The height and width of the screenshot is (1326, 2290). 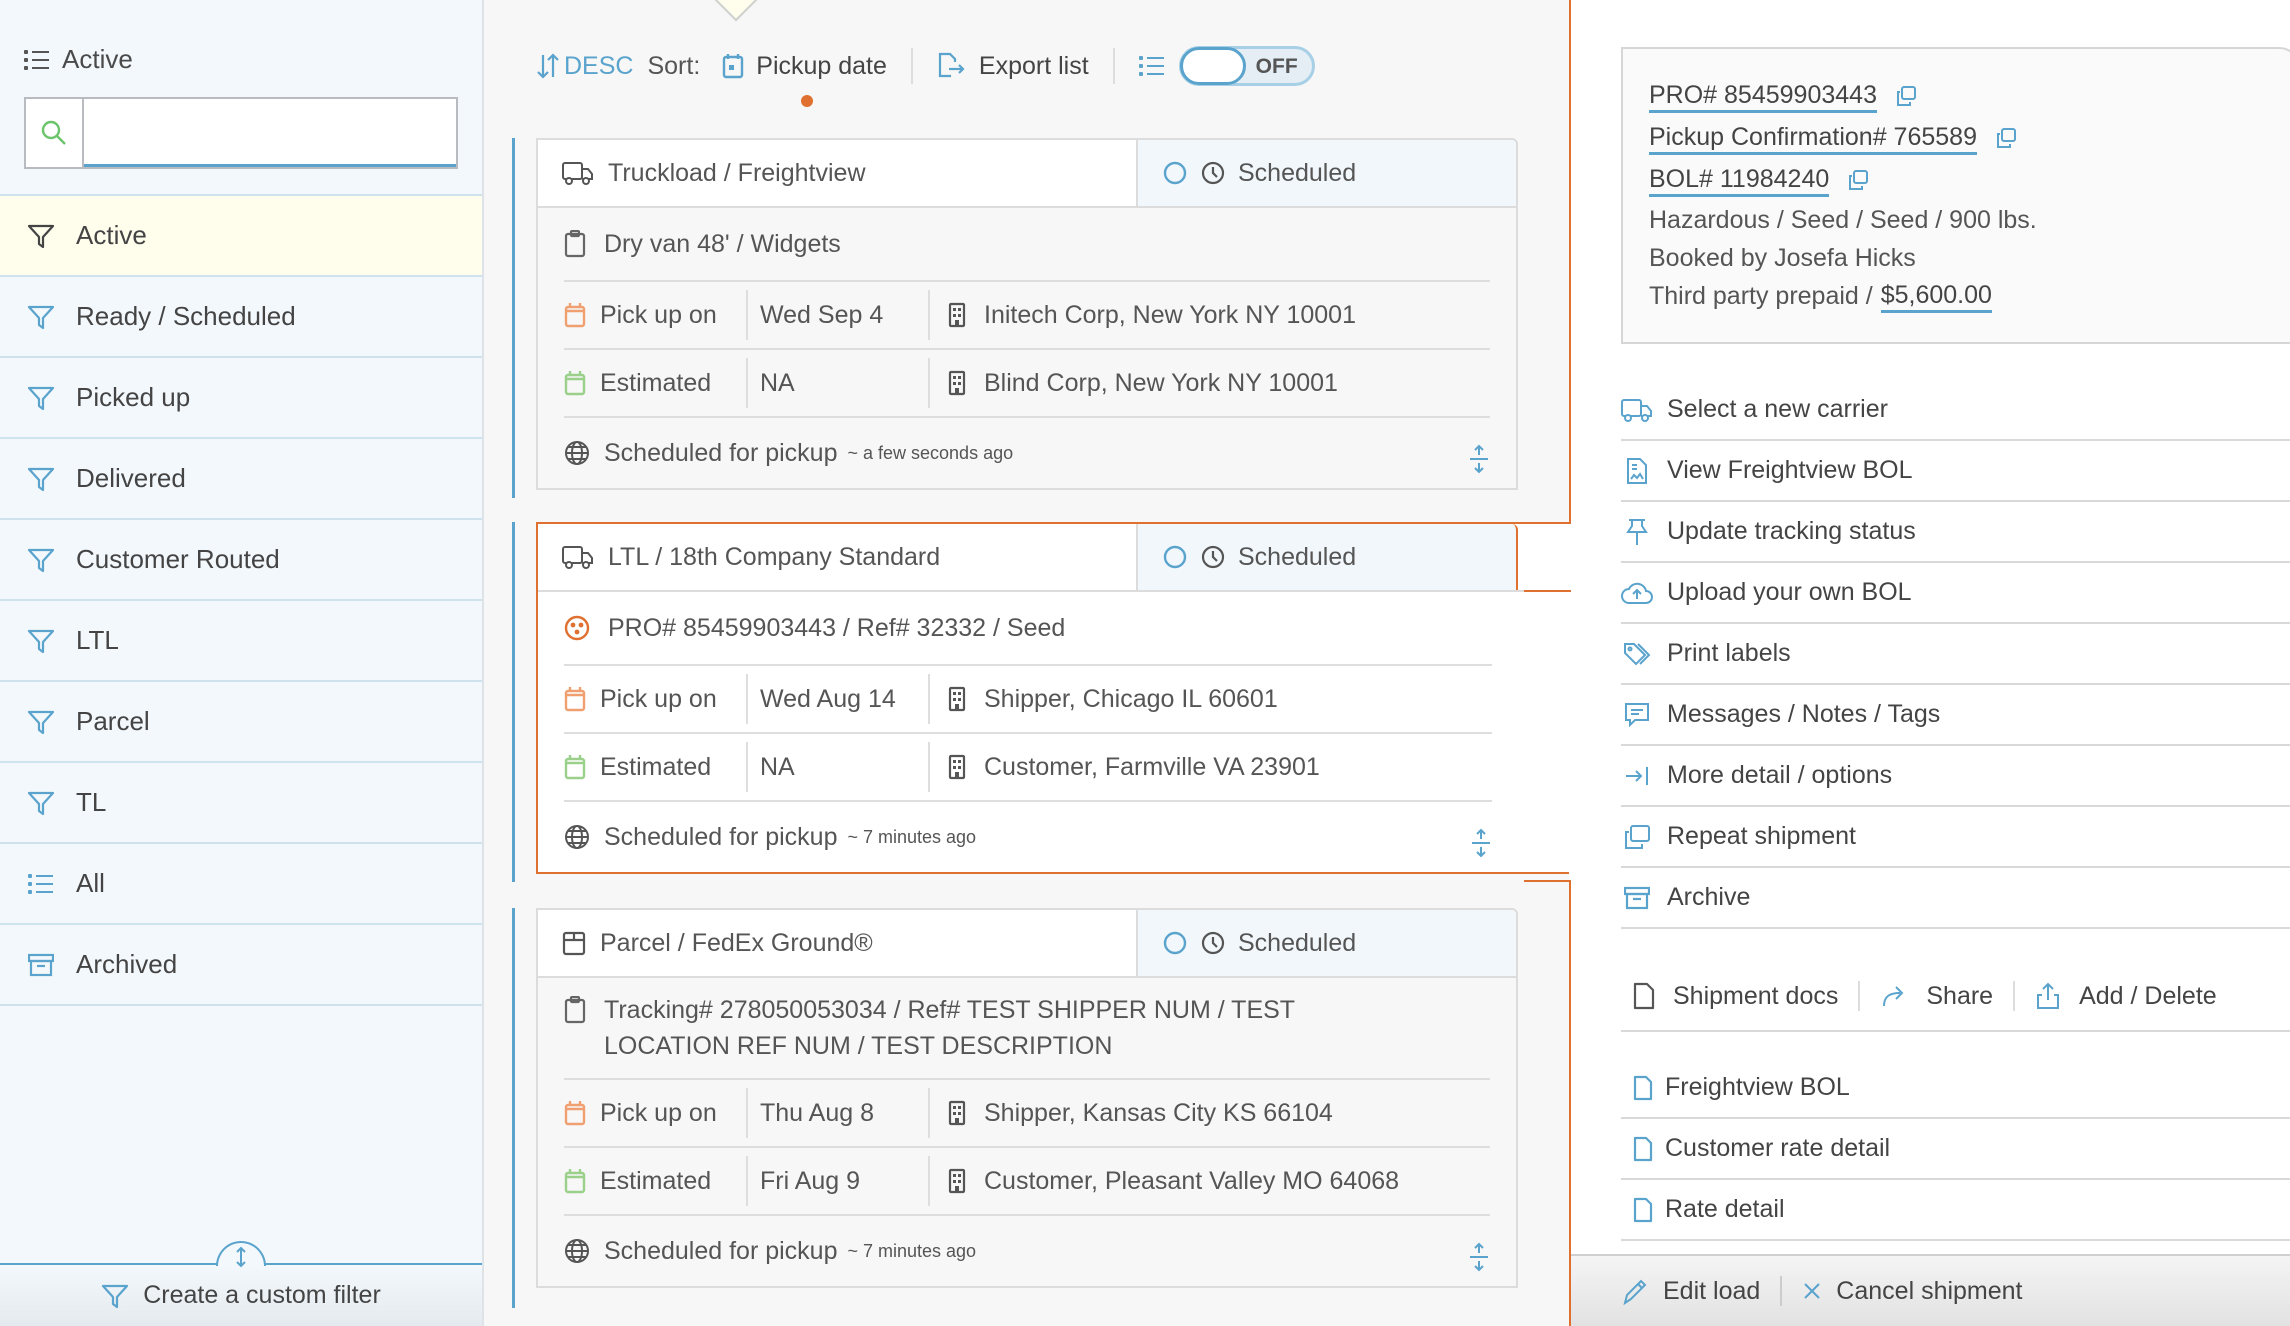 What do you see at coordinates (241, 398) in the screenshot?
I see `sidebar-item-picked-up: Picked up` at bounding box center [241, 398].